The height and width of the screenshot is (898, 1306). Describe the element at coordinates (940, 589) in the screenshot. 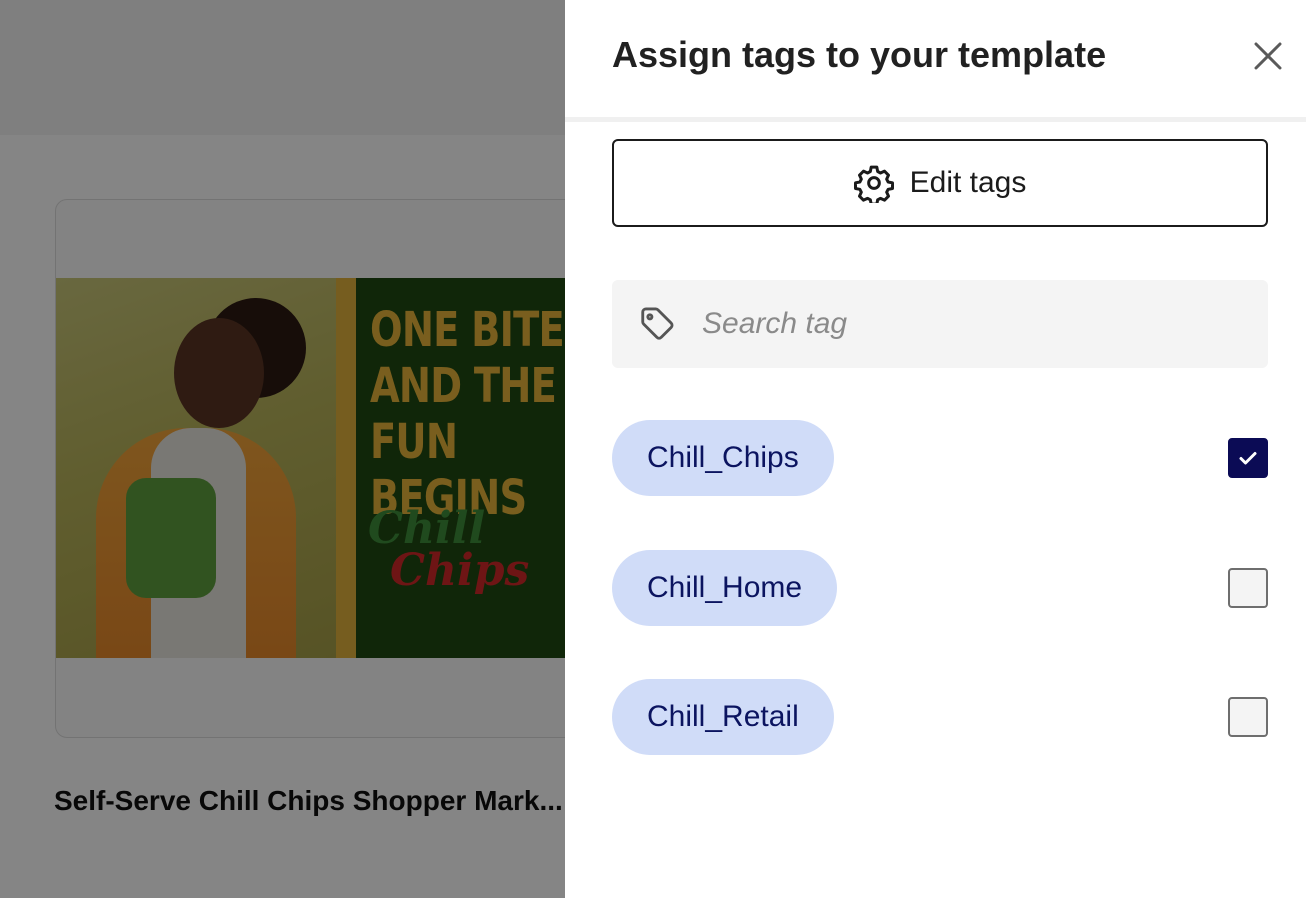

I see `tag-row-chill-home: Chill_Home` at that location.